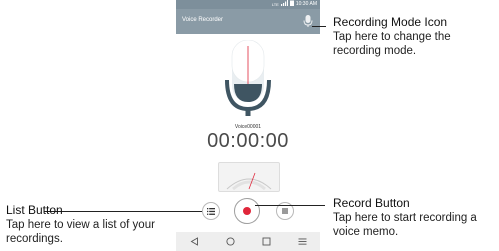  I want to click on status-time: 10:30 AM, so click(306, 4).